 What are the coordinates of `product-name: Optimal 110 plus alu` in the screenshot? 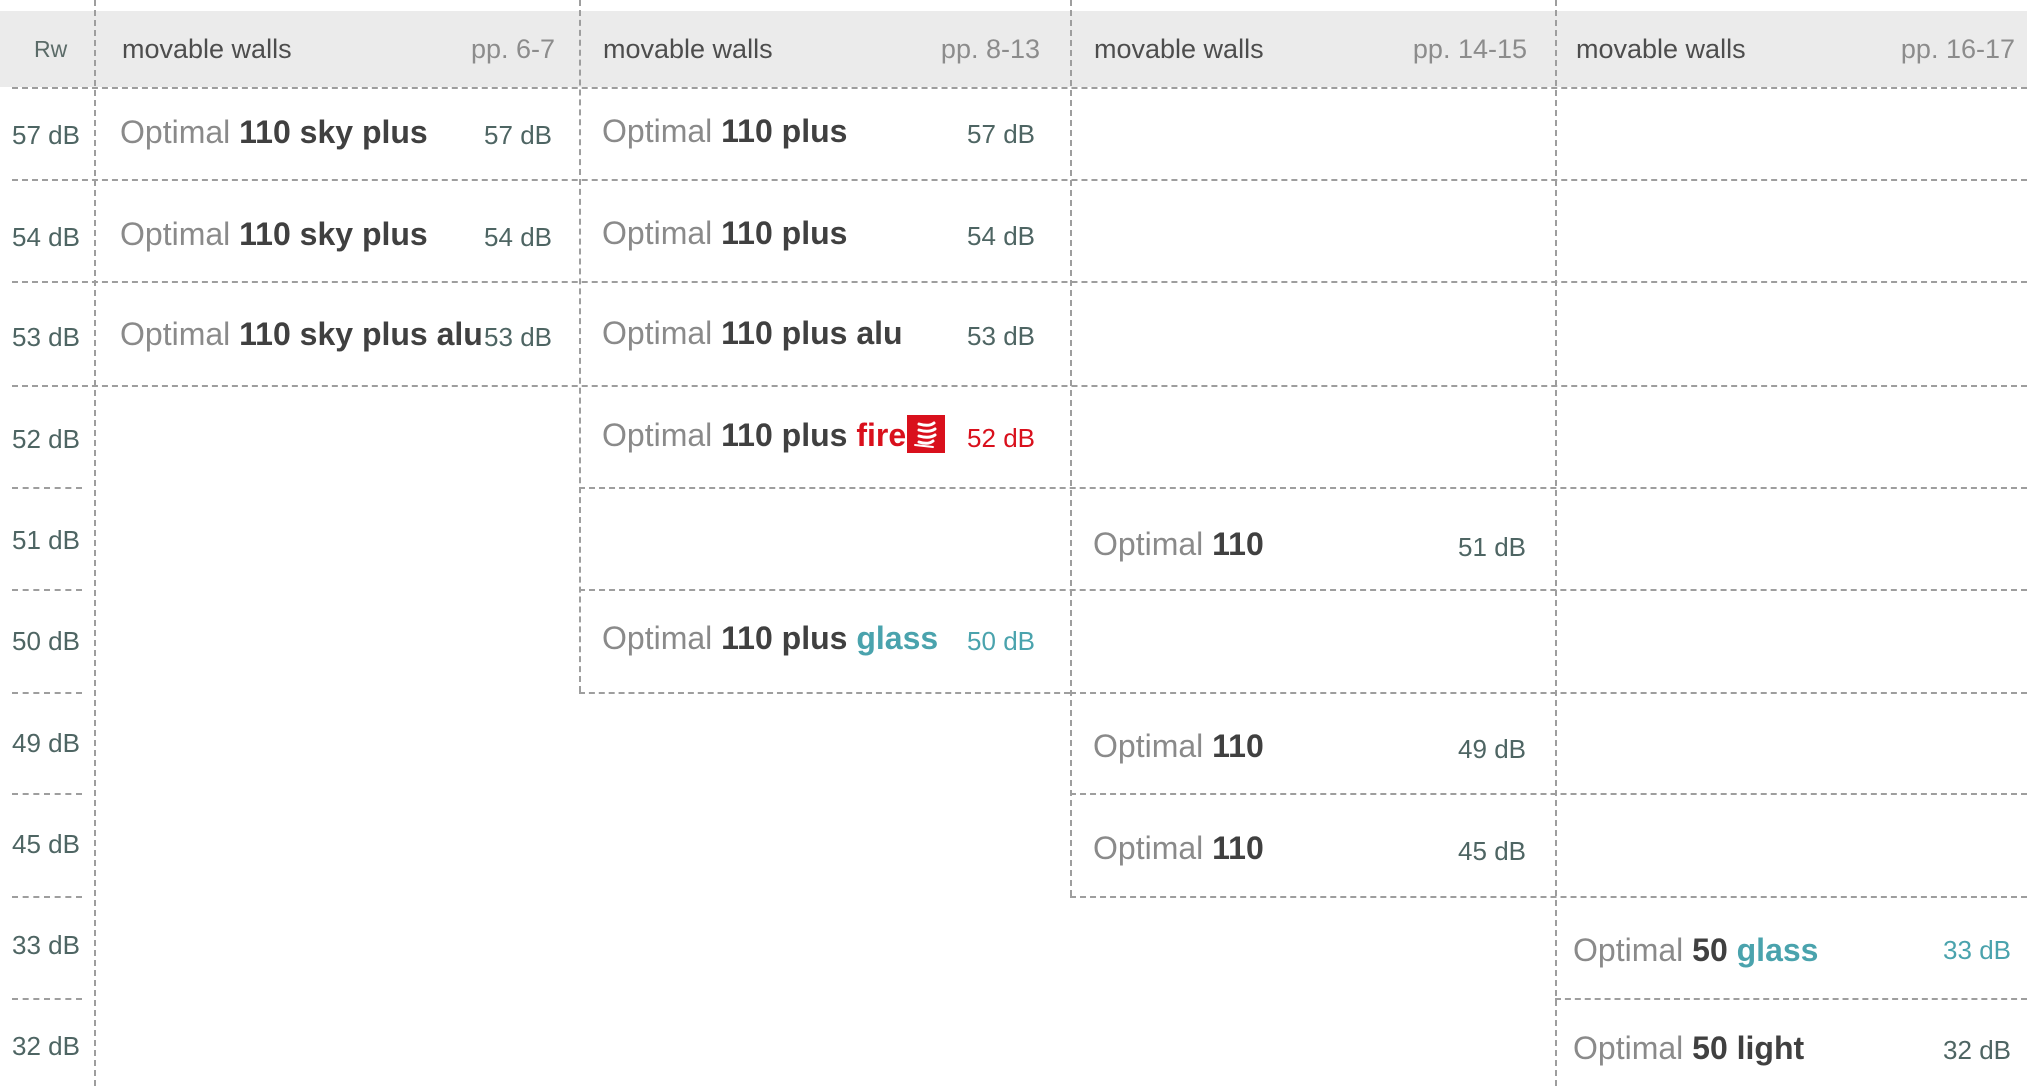 It's located at (752, 333).